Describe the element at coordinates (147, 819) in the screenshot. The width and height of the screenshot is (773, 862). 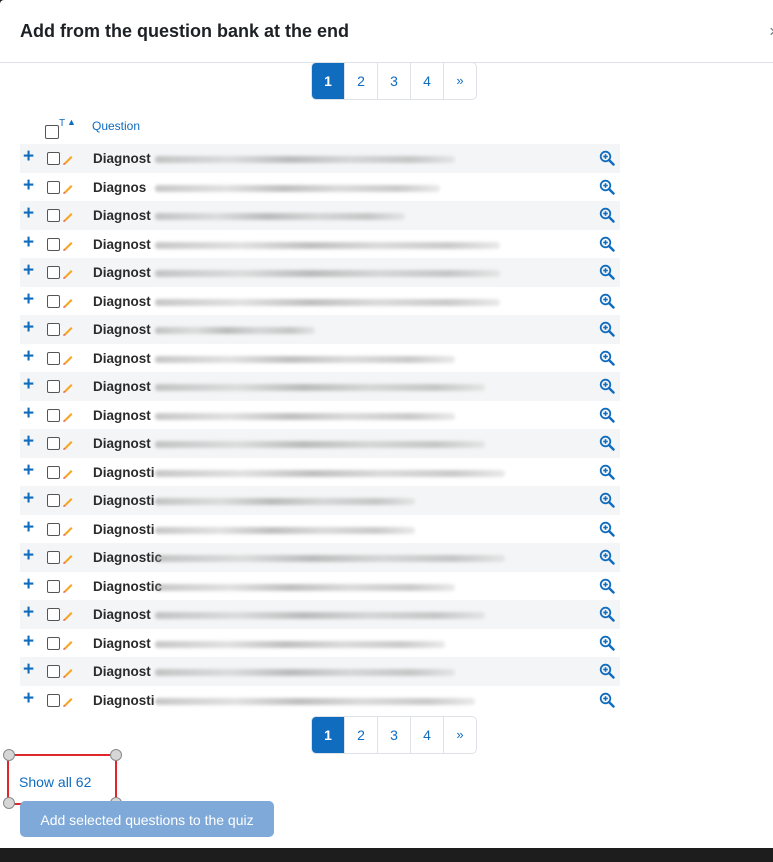
I see `add-selected-questions-button: Add selected questions to the quiz` at that location.